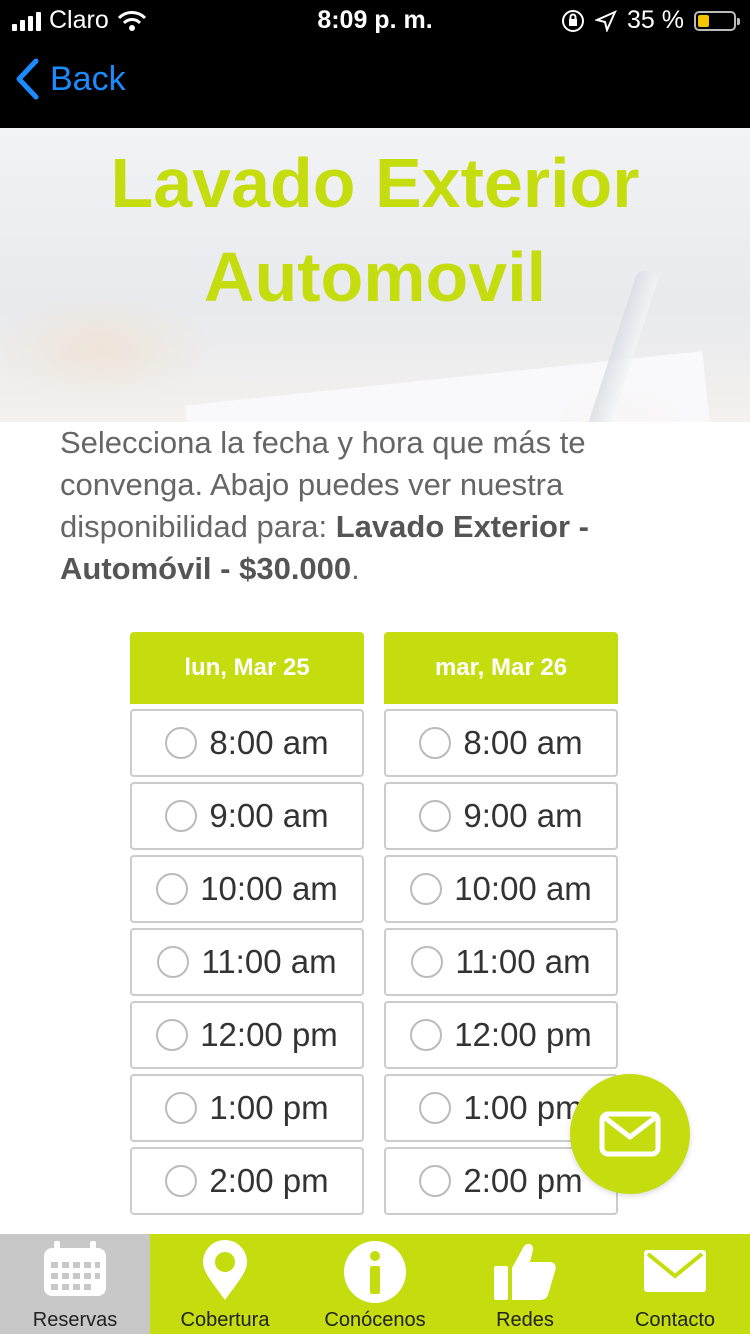 This screenshot has width=750, height=1334. I want to click on map-pin-icon, so click(225, 1270).